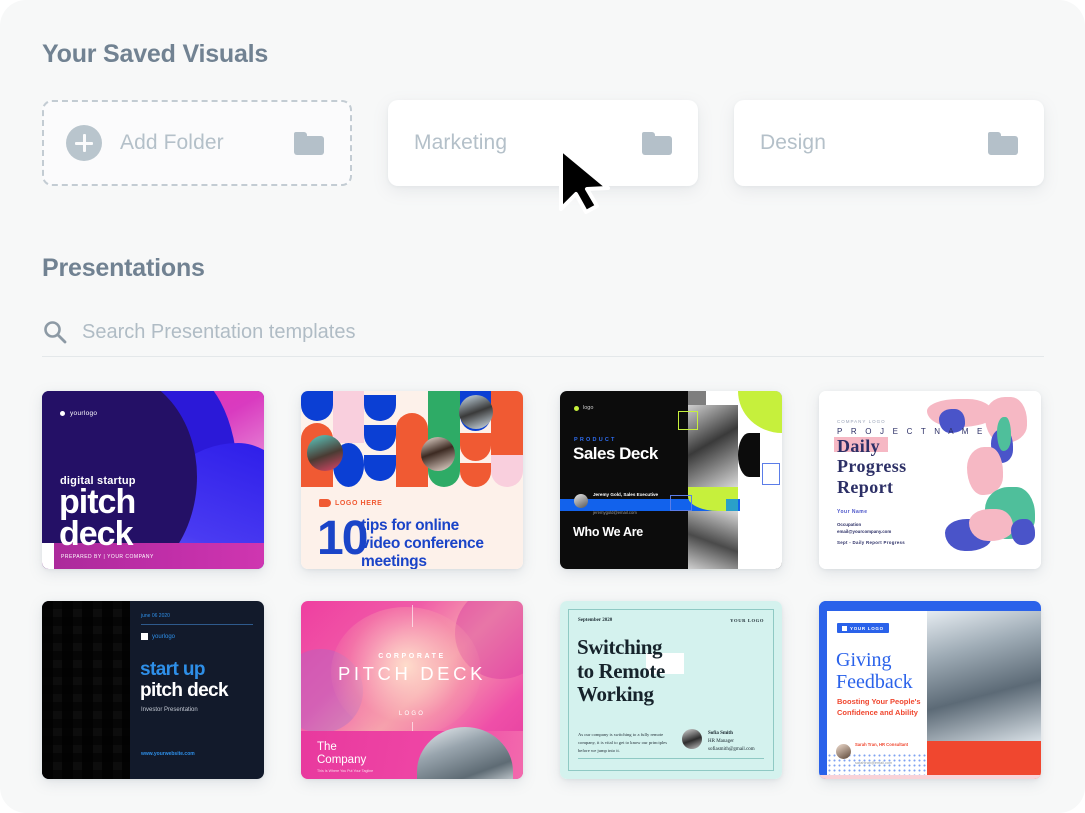 This screenshot has width=1085, height=813. I want to click on building-photo, so click(86, 690).